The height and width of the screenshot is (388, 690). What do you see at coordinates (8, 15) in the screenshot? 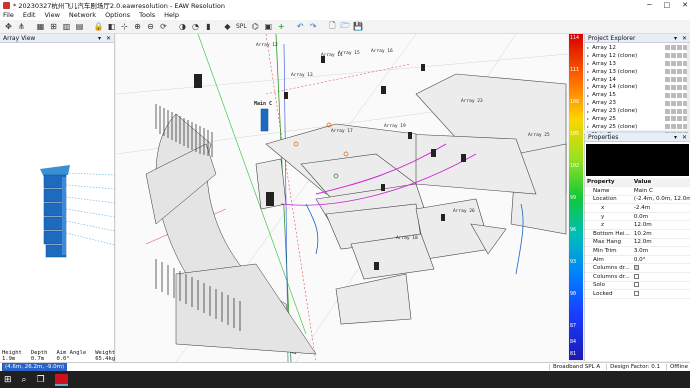
I see `menu-file: File` at bounding box center [8, 15].